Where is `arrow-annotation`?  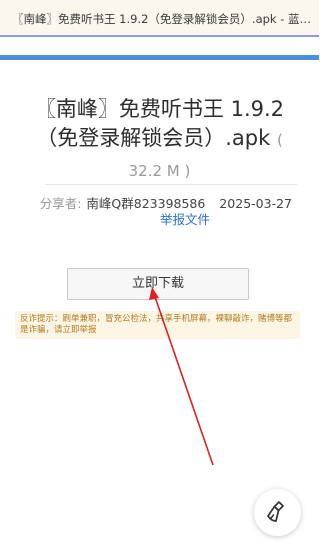 arrow-annotation is located at coordinates (181, 376).